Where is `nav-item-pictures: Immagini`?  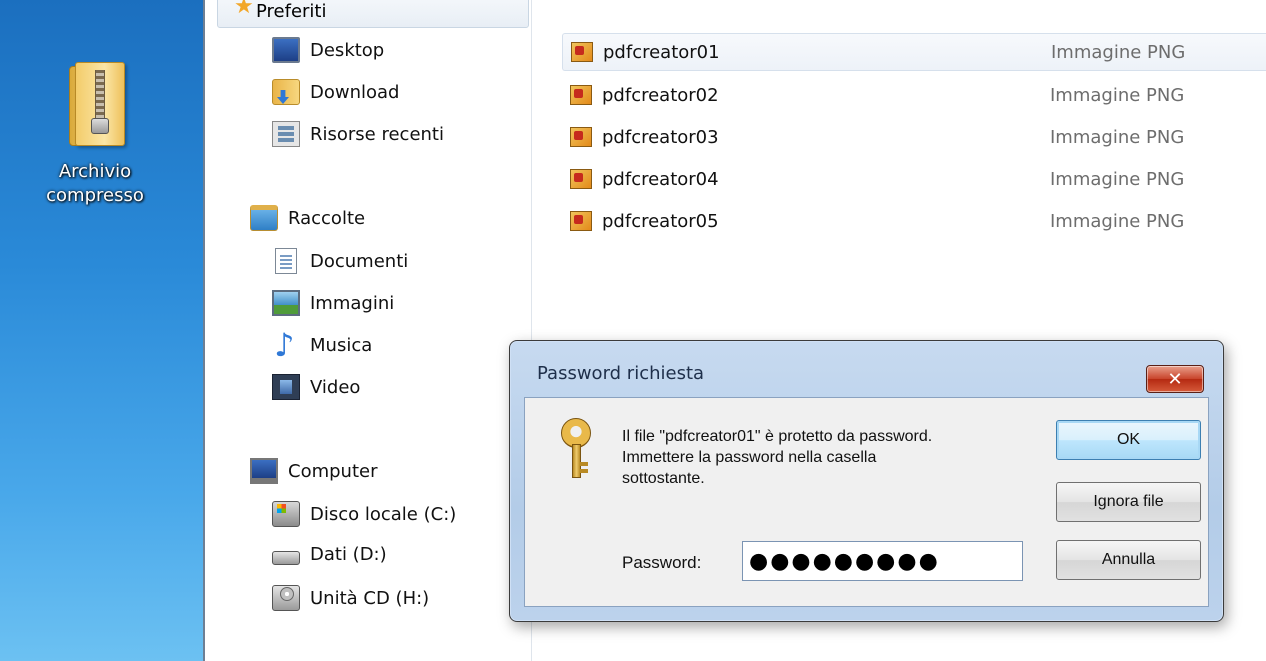
nav-item-pictures: Immagini is located at coordinates (333, 303).